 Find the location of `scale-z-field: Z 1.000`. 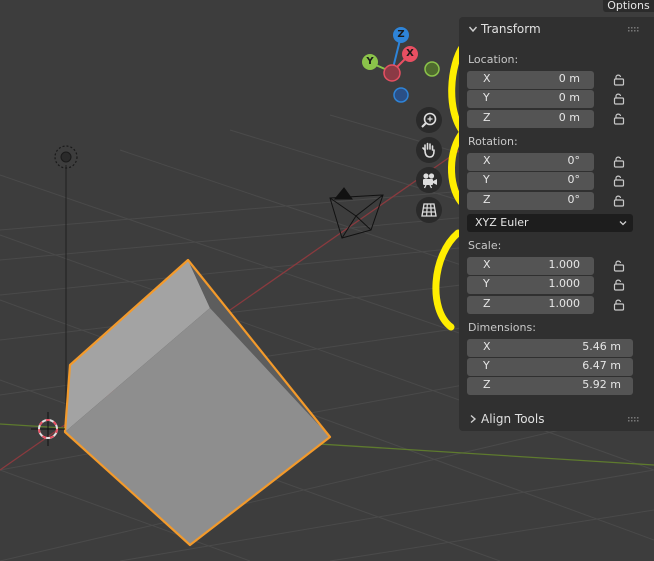

scale-z-field: Z 1.000 is located at coordinates (530, 305).